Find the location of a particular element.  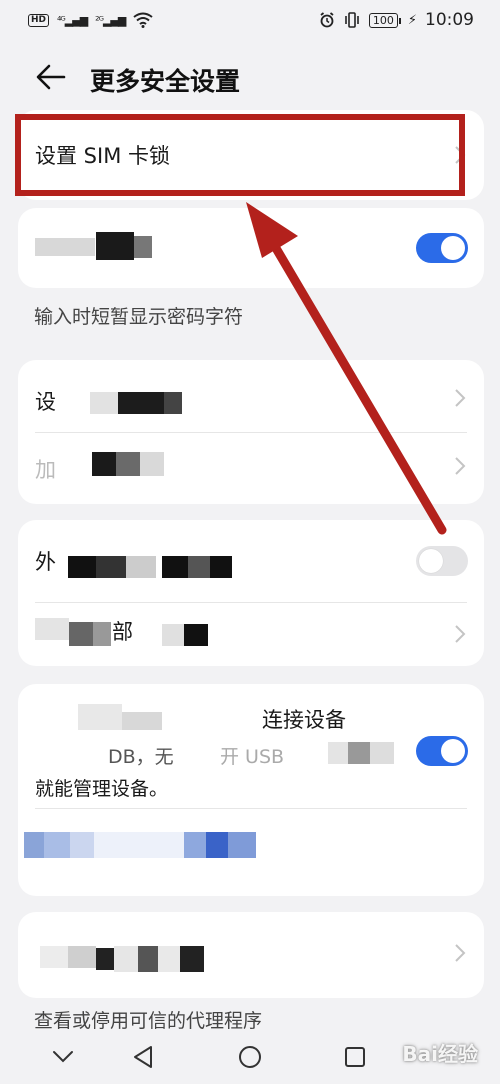

card4-row1-subtitle: 就能管理设备。 is located at coordinates (102, 789).